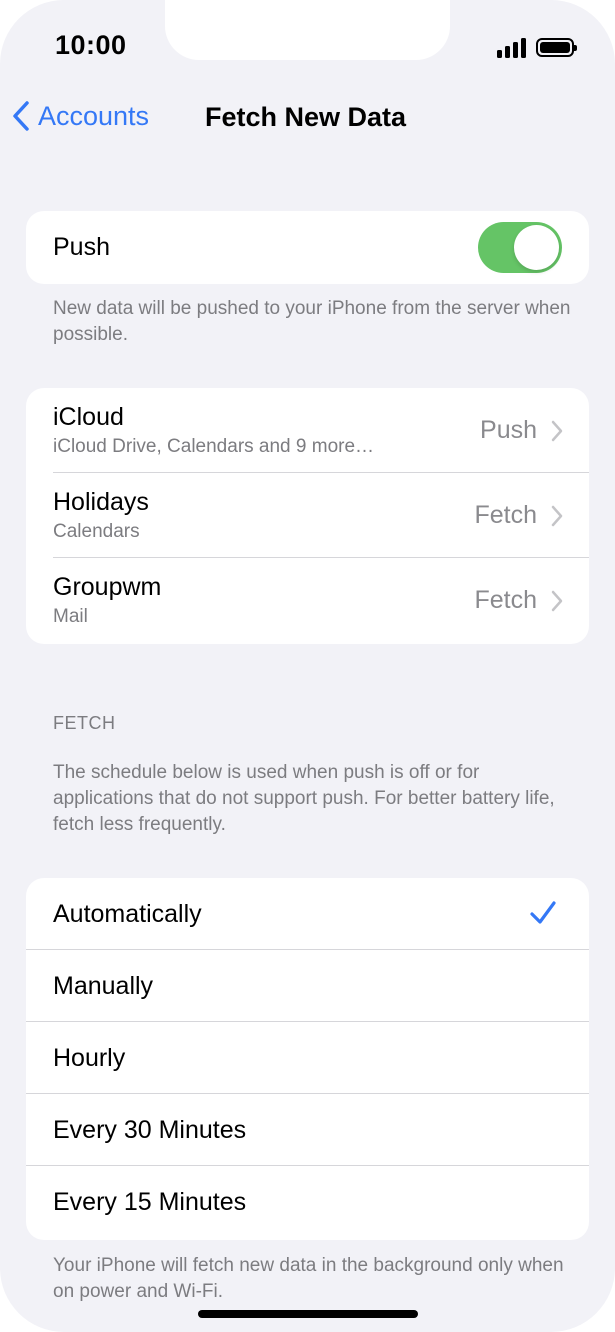 The width and height of the screenshot is (615, 1332). I want to click on fetch-option-label: Every 15 Minutes, so click(150, 1201).